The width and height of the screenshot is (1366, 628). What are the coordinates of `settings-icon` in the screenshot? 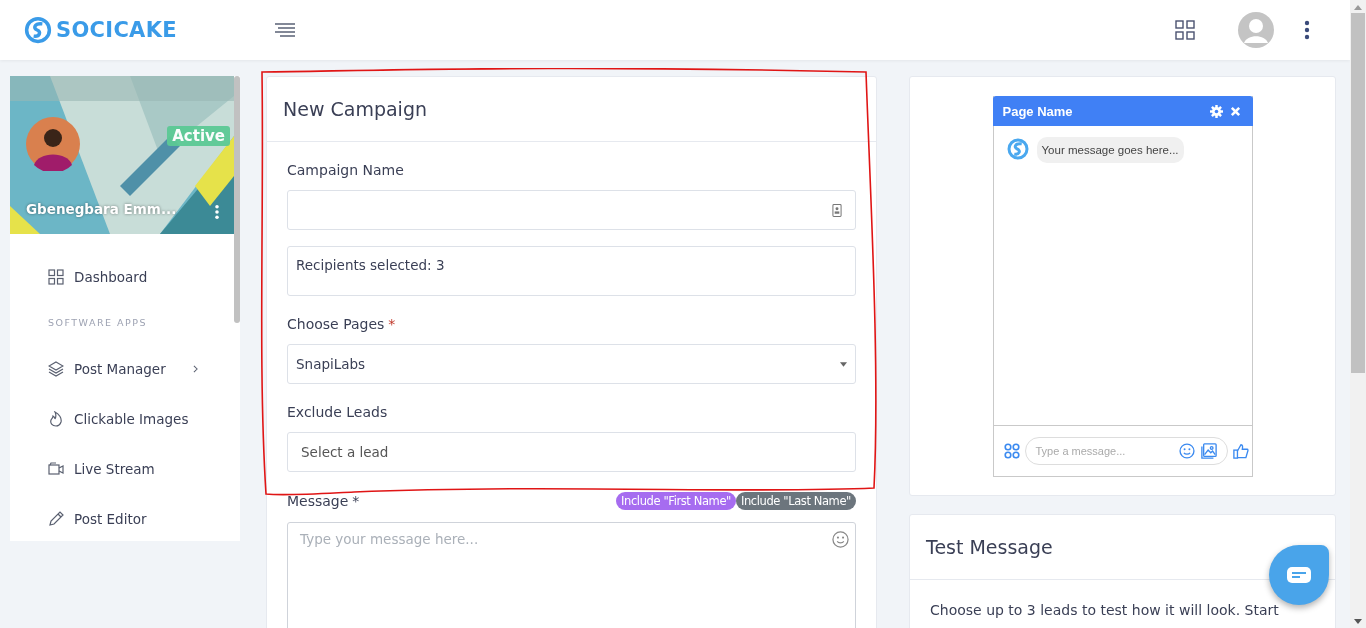 It's located at (1216, 111).